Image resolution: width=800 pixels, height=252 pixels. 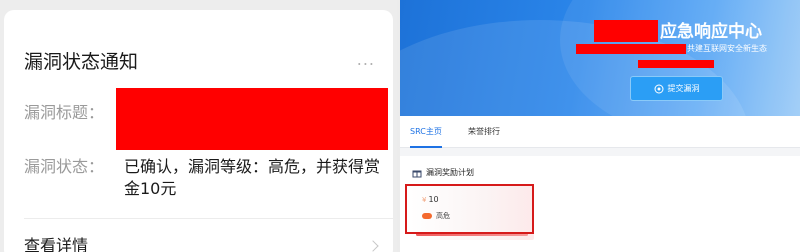 I want to click on submit-button-label: 提交漏洞, so click(x=683, y=88).